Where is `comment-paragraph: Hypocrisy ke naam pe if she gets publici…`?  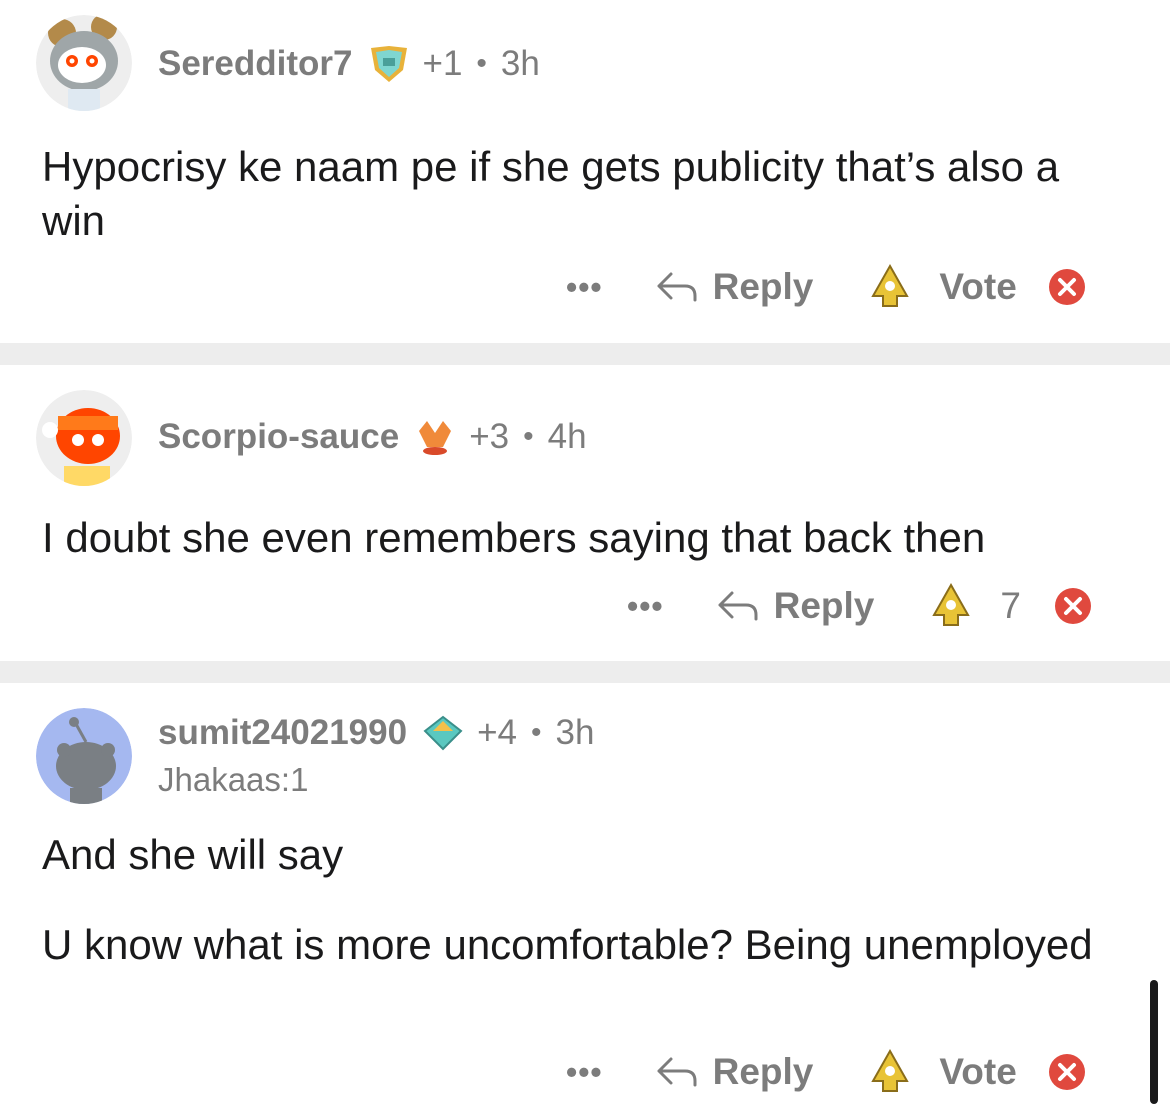 comment-paragraph: Hypocrisy ke naam pe if she gets publici… is located at coordinates (551, 193).